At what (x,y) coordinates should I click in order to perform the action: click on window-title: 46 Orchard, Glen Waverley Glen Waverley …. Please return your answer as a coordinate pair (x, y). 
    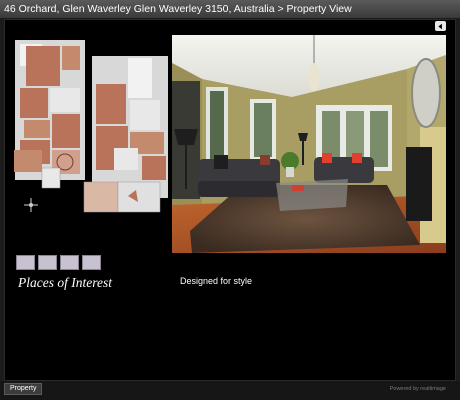
    Looking at the image, I should click on (230, 9).